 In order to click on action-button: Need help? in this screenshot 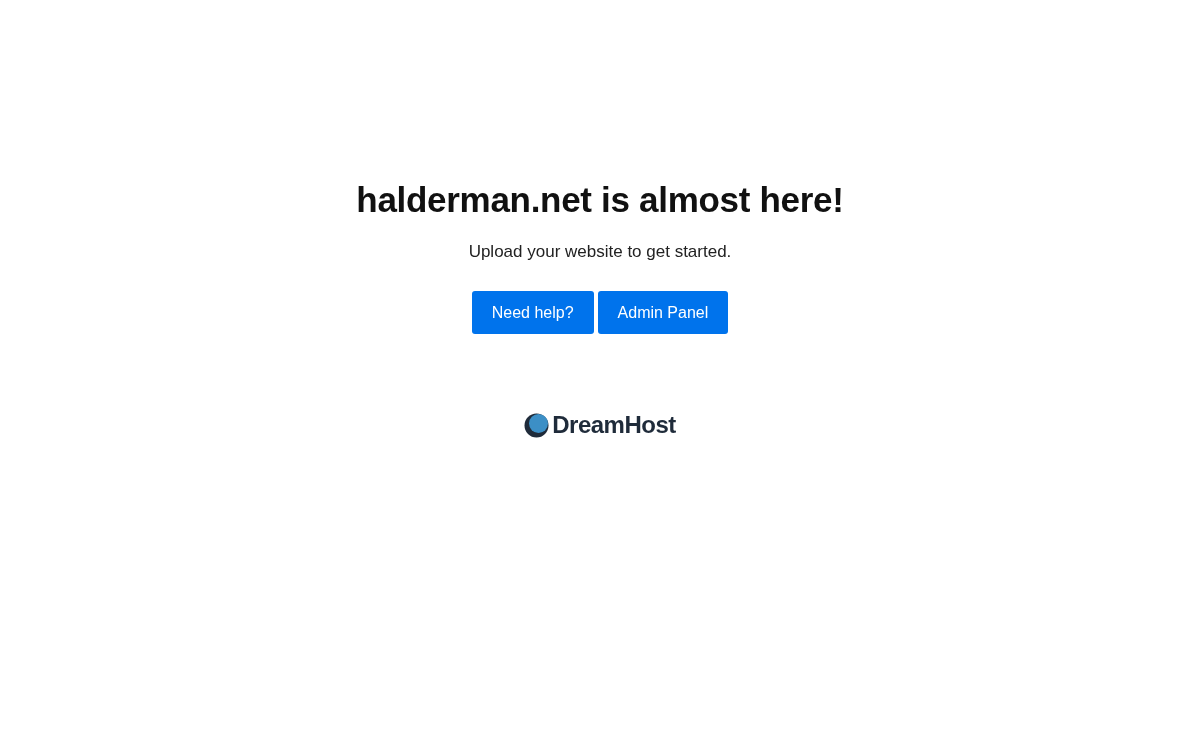, I will do `click(532, 312)`.